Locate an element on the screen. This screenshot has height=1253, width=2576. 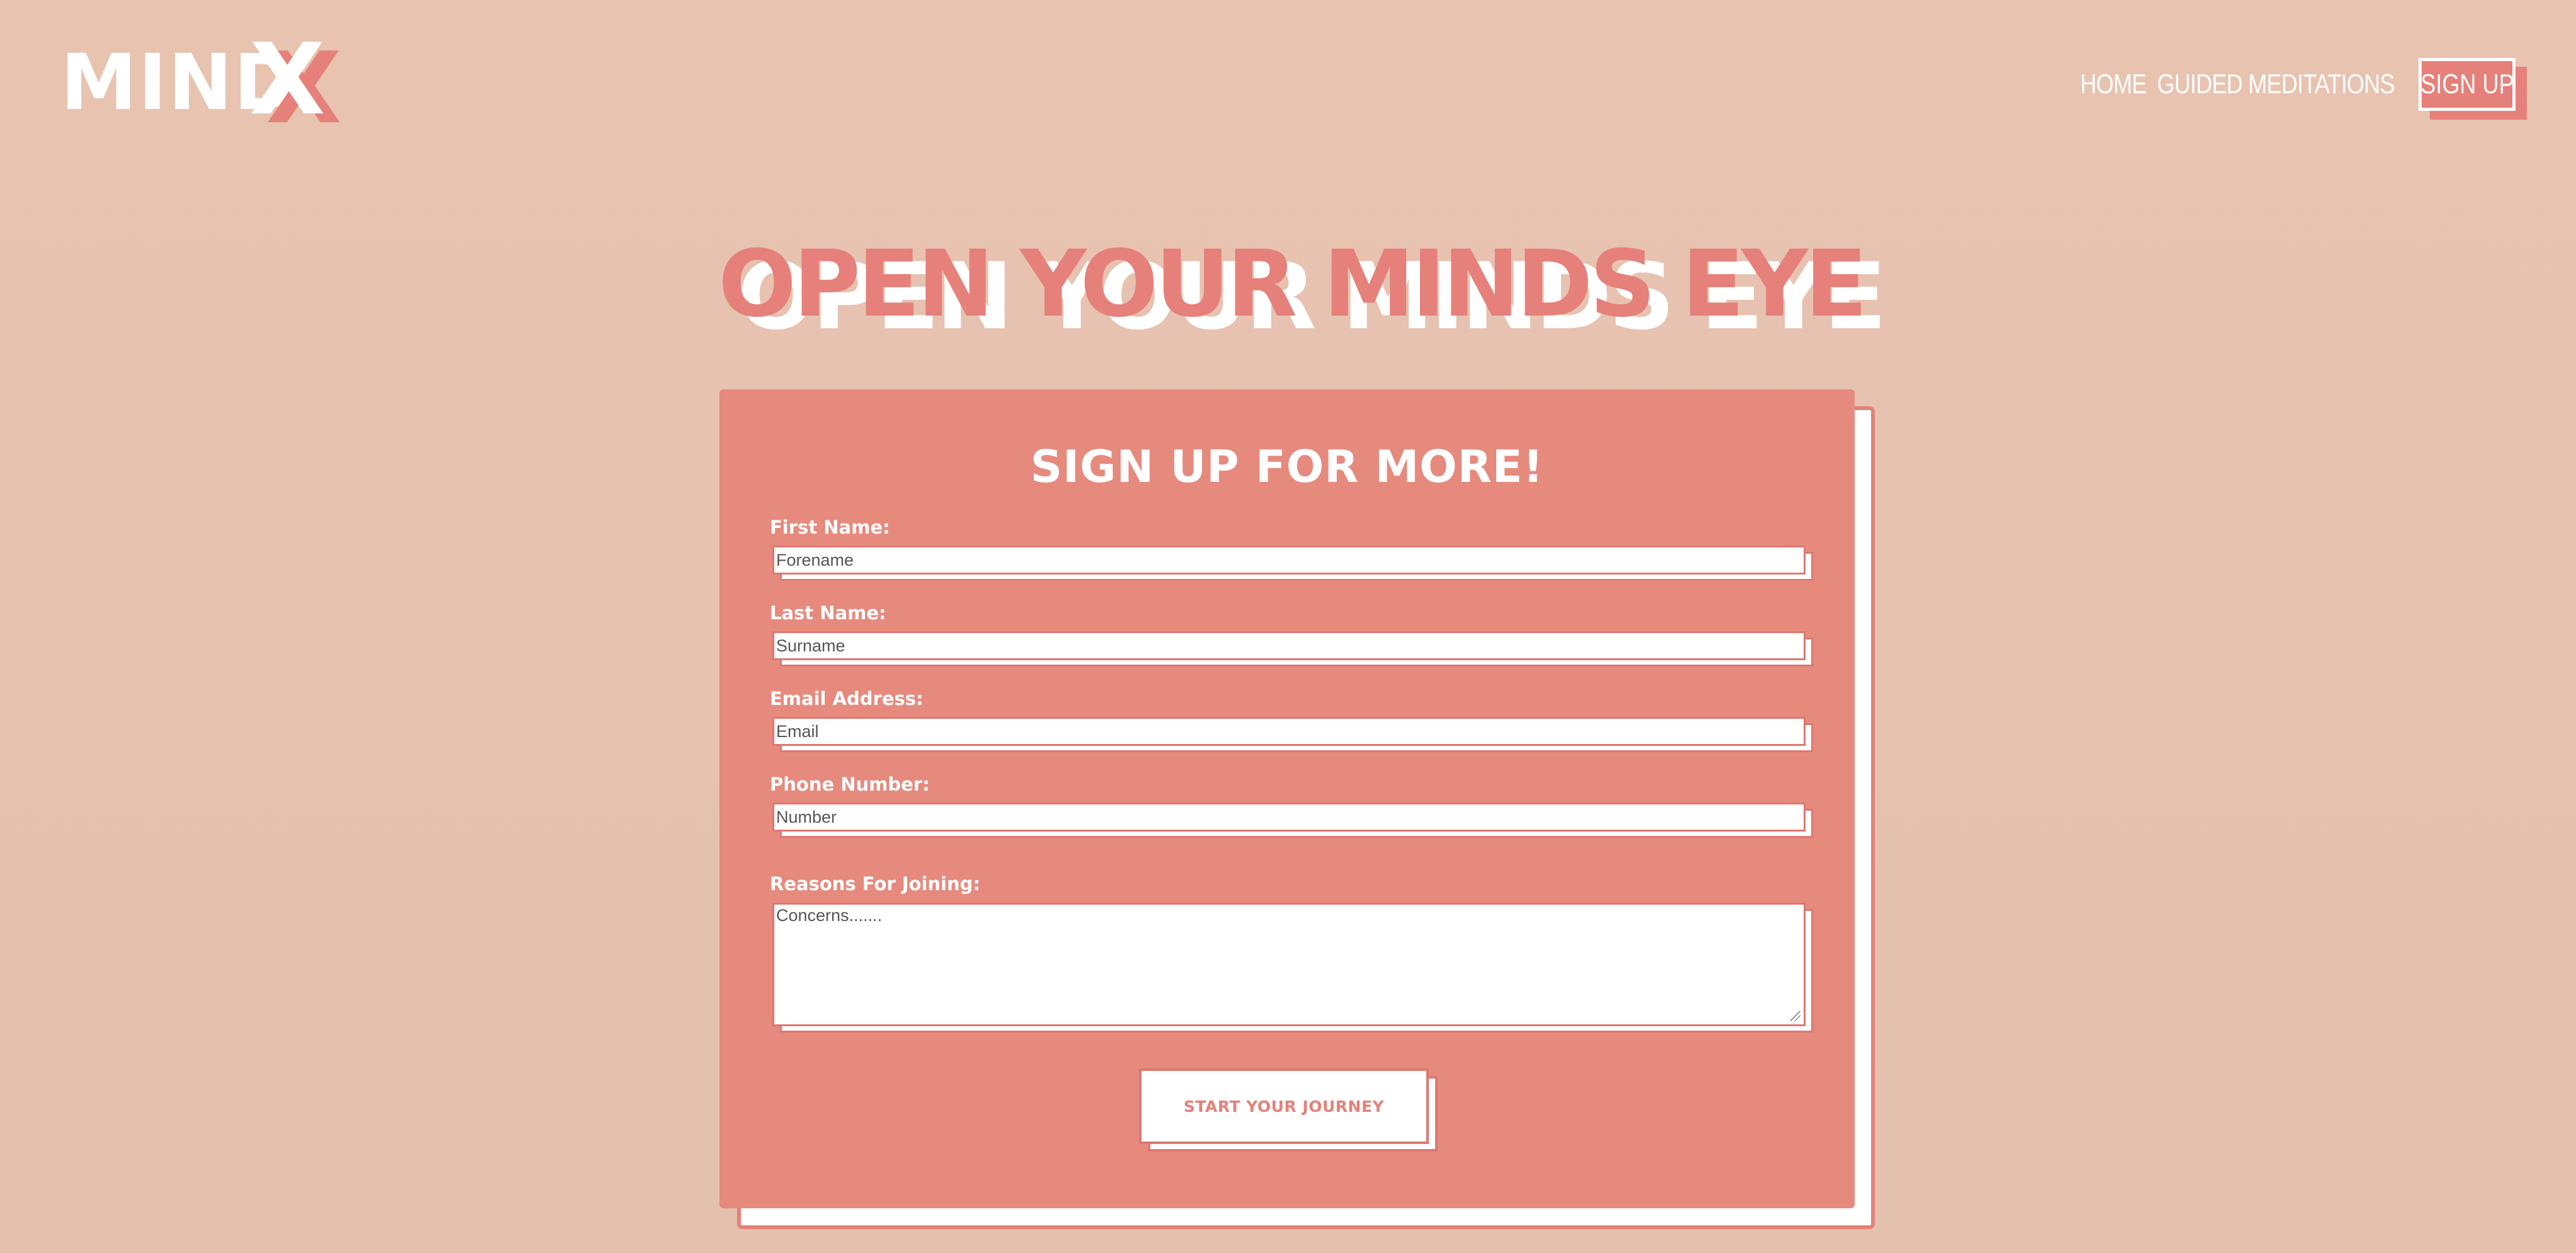
email-field is located at coordinates (1293, 734).